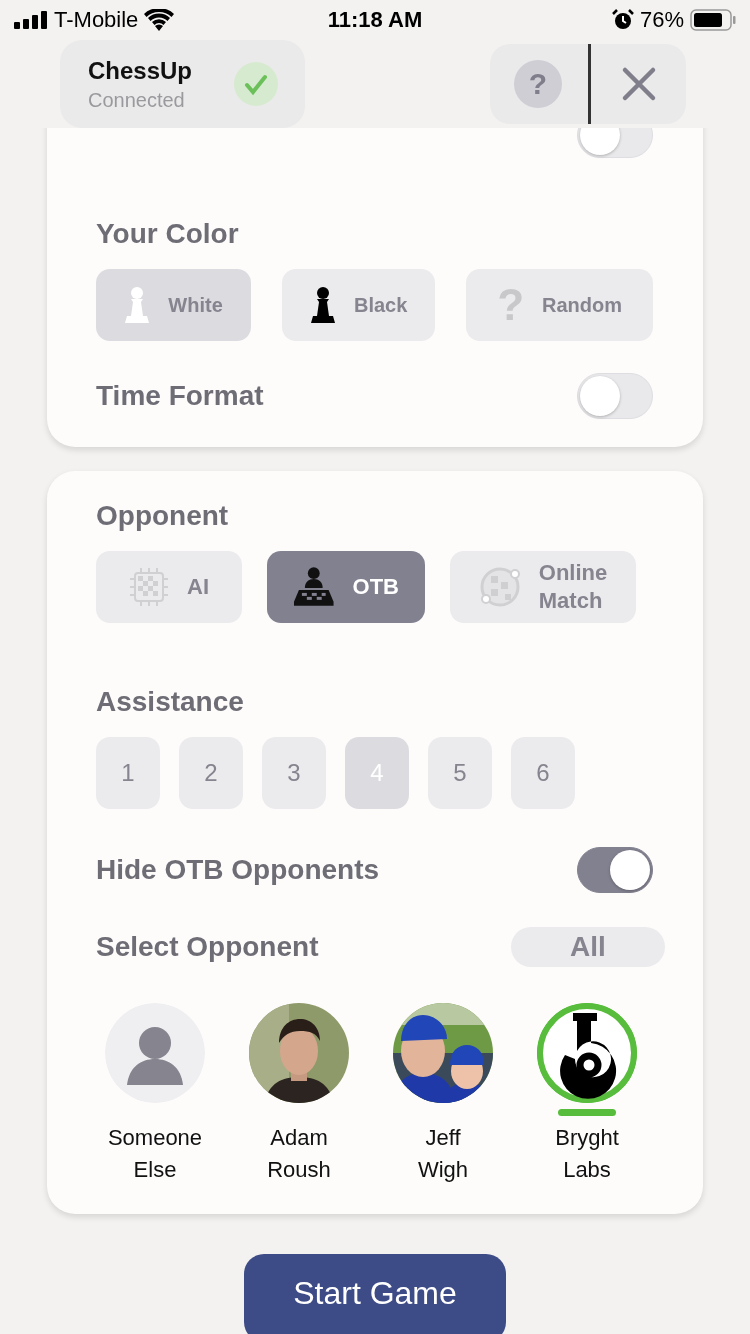 This screenshot has height=1334, width=750. Describe the element at coordinates (615, 870) in the screenshot. I see `toggle-switch` at that location.